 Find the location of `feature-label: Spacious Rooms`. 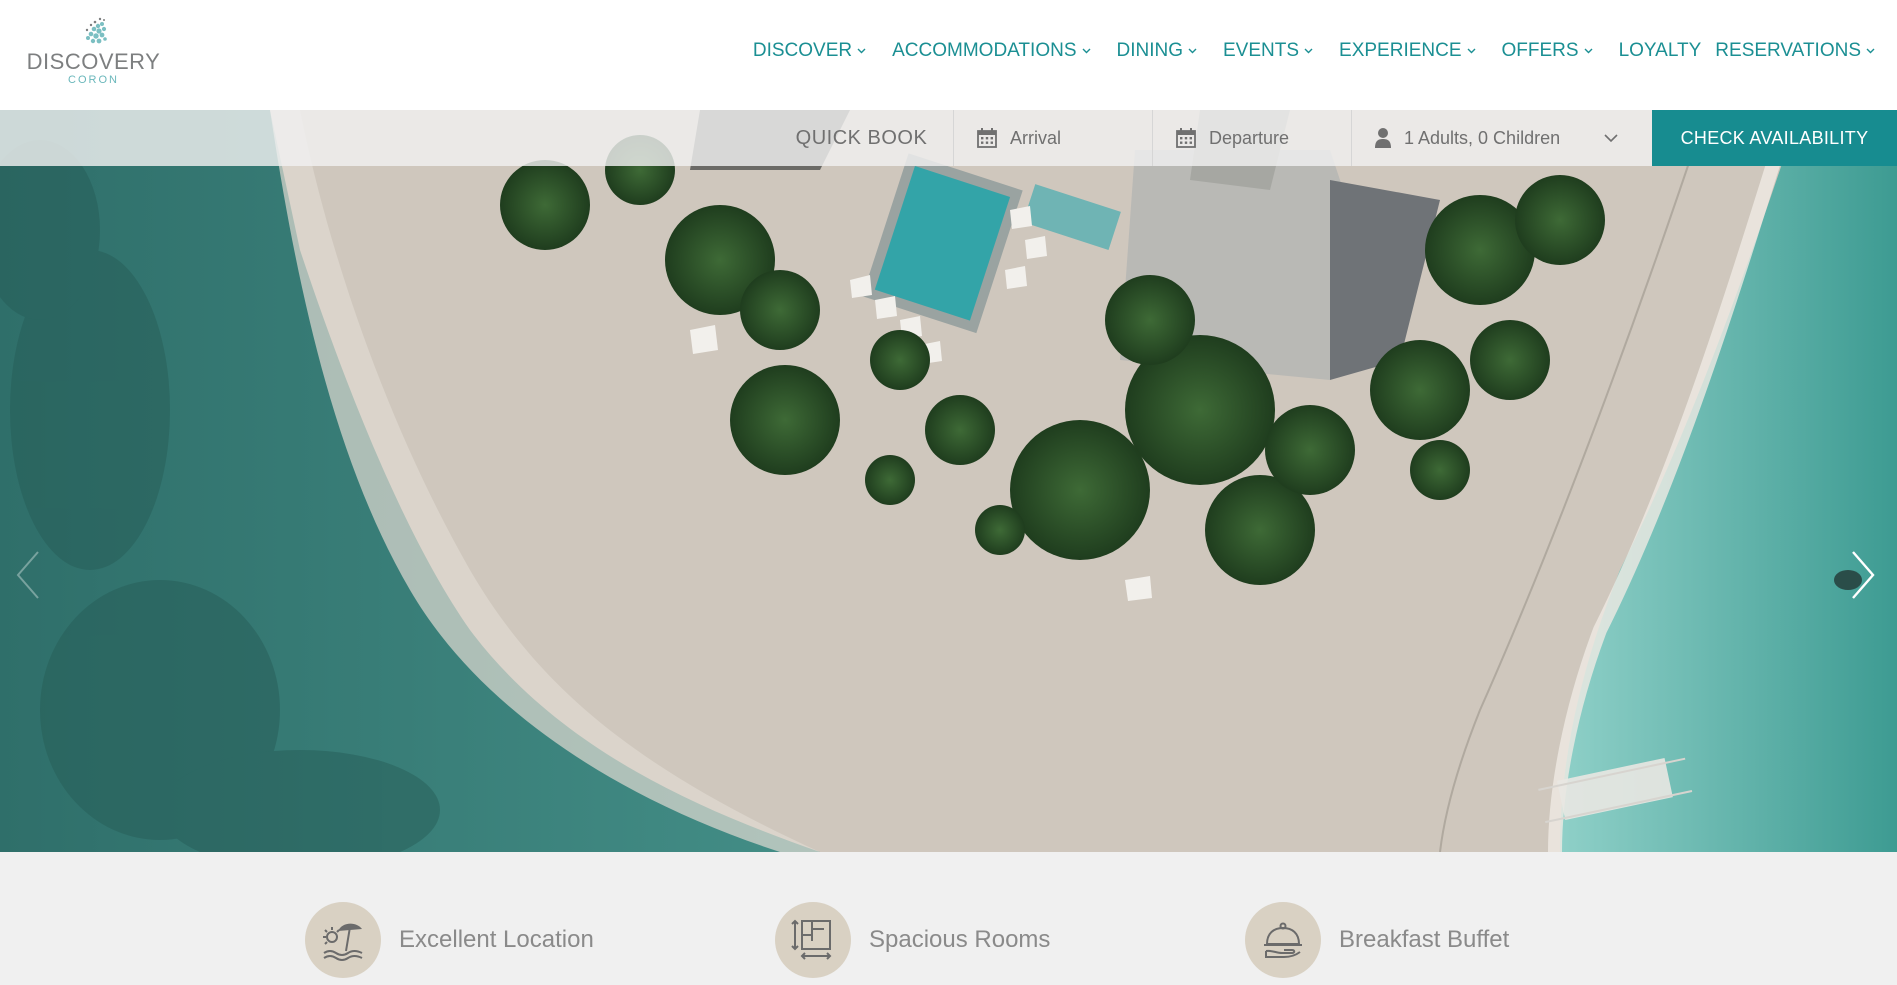

feature-label: Spacious Rooms is located at coordinates (960, 939).